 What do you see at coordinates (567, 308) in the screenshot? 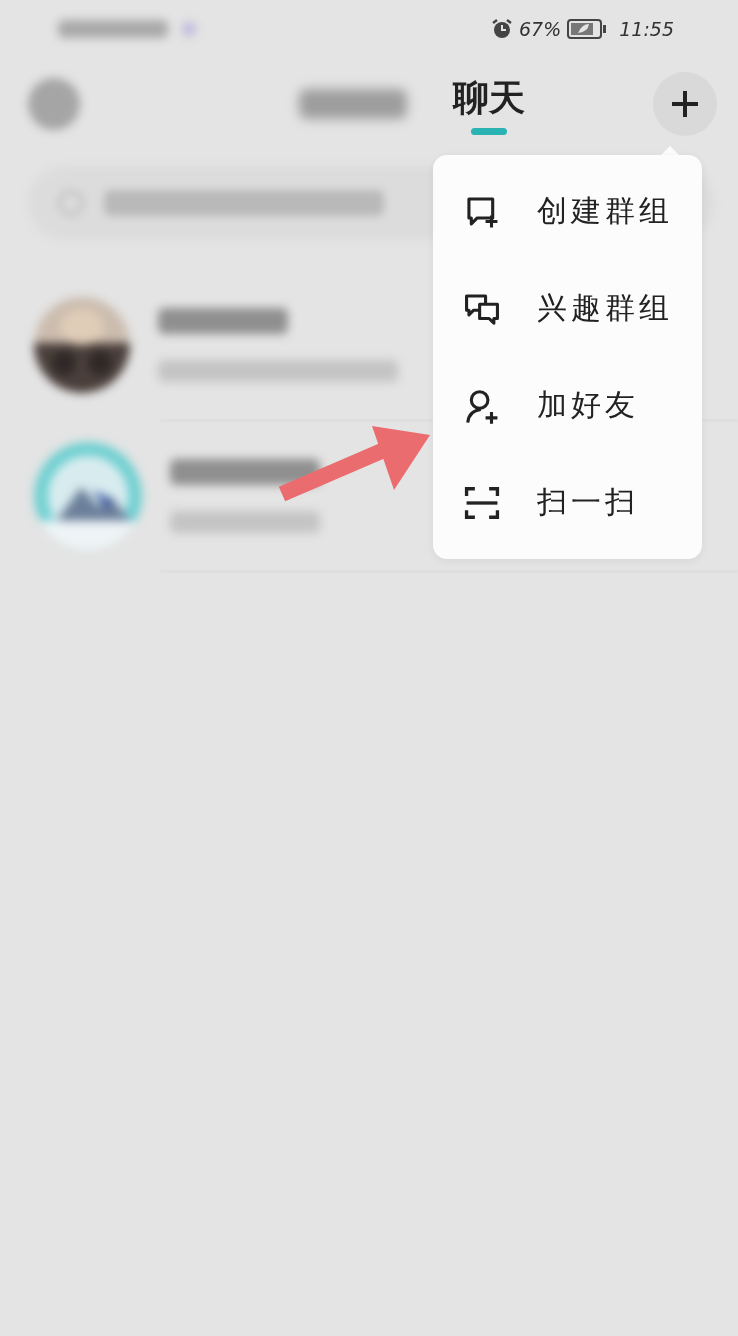
I see `menu-item: 兴趣群组` at bounding box center [567, 308].